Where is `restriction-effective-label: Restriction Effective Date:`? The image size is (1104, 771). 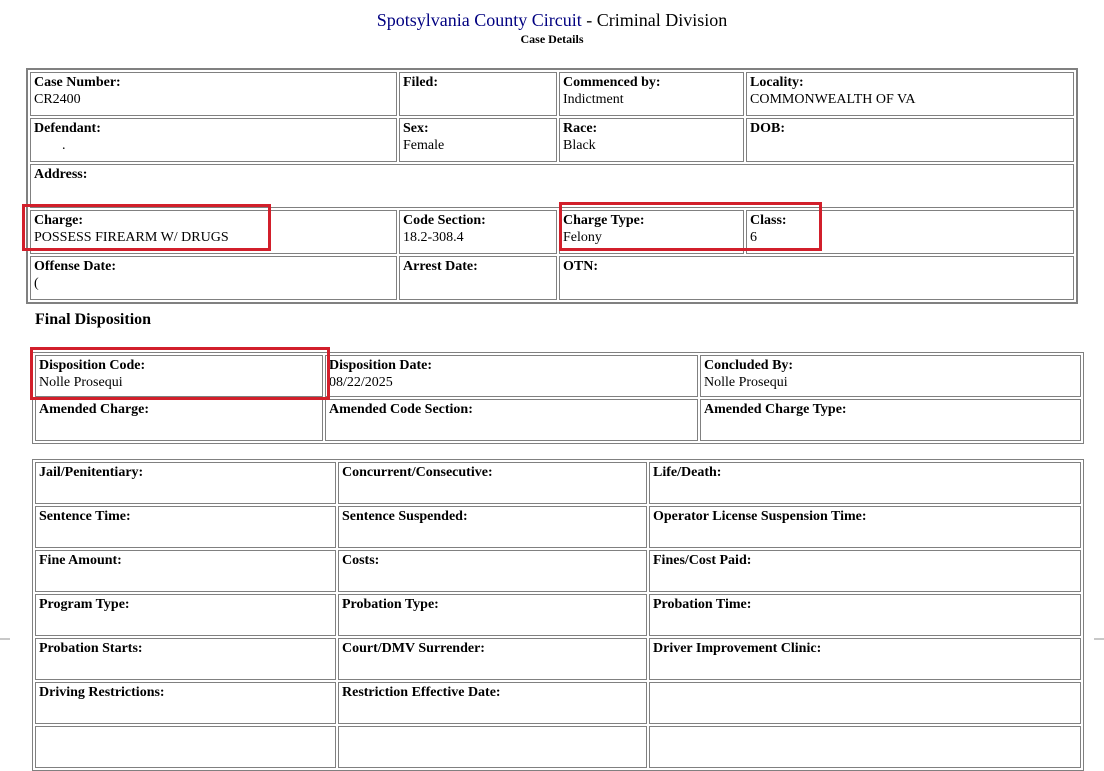 restriction-effective-label: Restriction Effective Date: is located at coordinates (421, 692).